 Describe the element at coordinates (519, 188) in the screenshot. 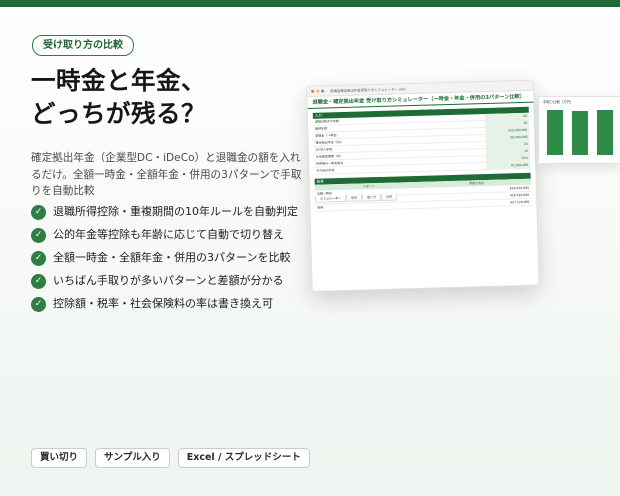

I see `cell-value: ¥26,950,000` at that location.